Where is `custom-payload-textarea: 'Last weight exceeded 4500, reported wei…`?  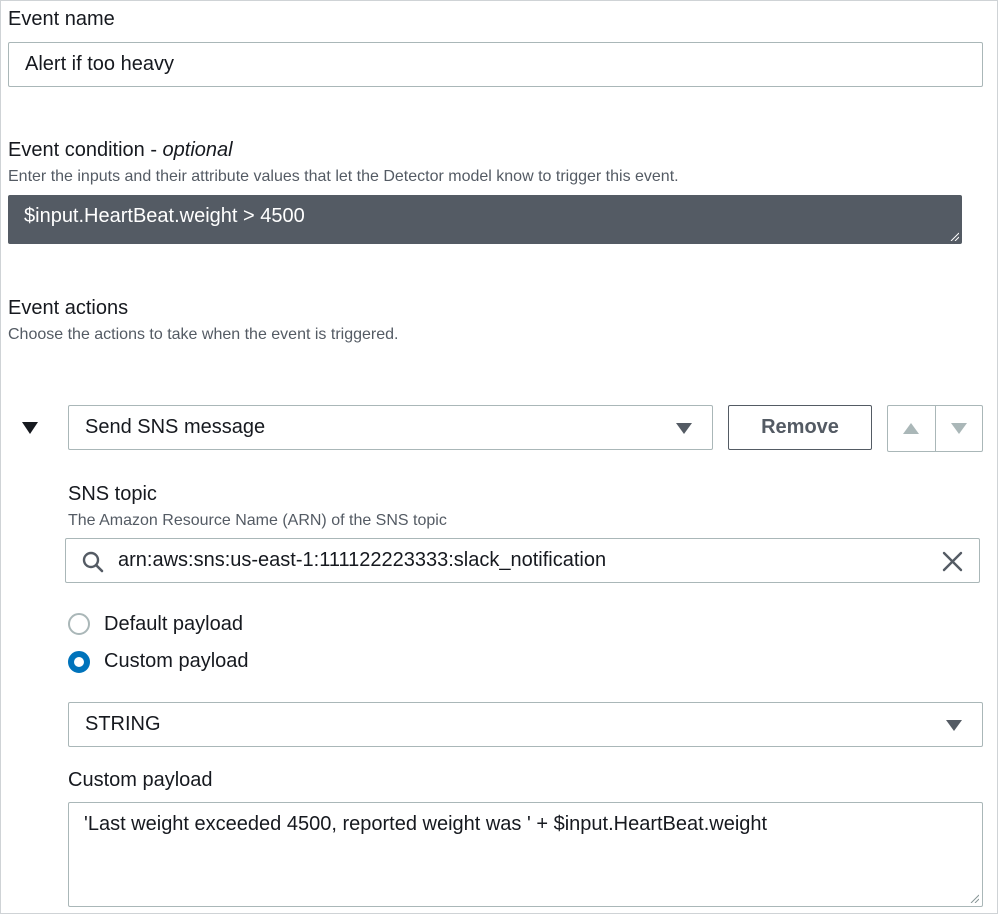 custom-payload-textarea: 'Last weight exceeded 4500, reported wei… is located at coordinates (525, 854).